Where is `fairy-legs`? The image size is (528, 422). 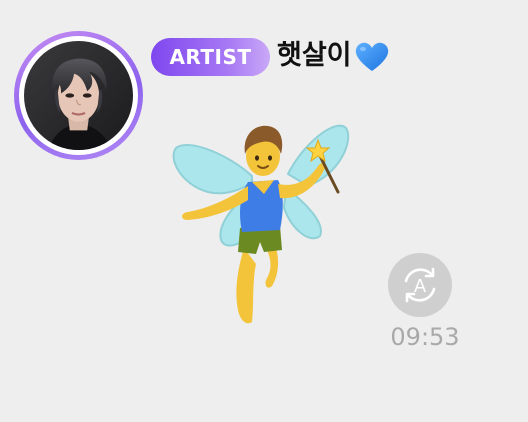 fairy-legs is located at coordinates (257, 286).